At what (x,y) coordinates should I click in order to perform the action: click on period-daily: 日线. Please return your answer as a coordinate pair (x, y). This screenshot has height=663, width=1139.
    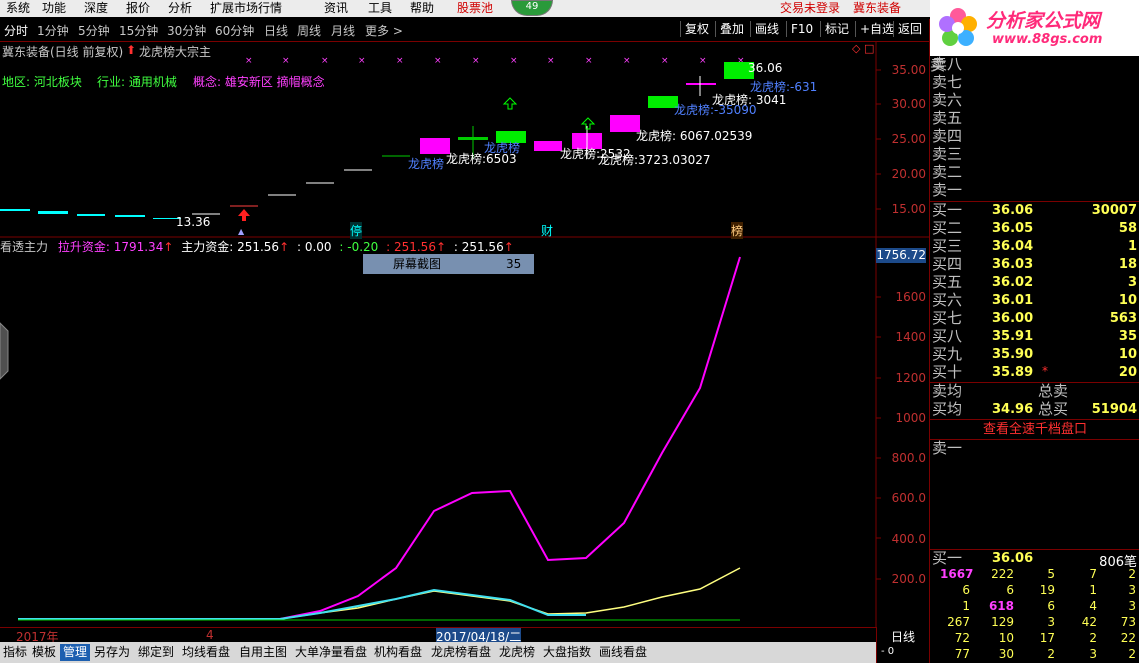
    Looking at the image, I should click on (276, 30).